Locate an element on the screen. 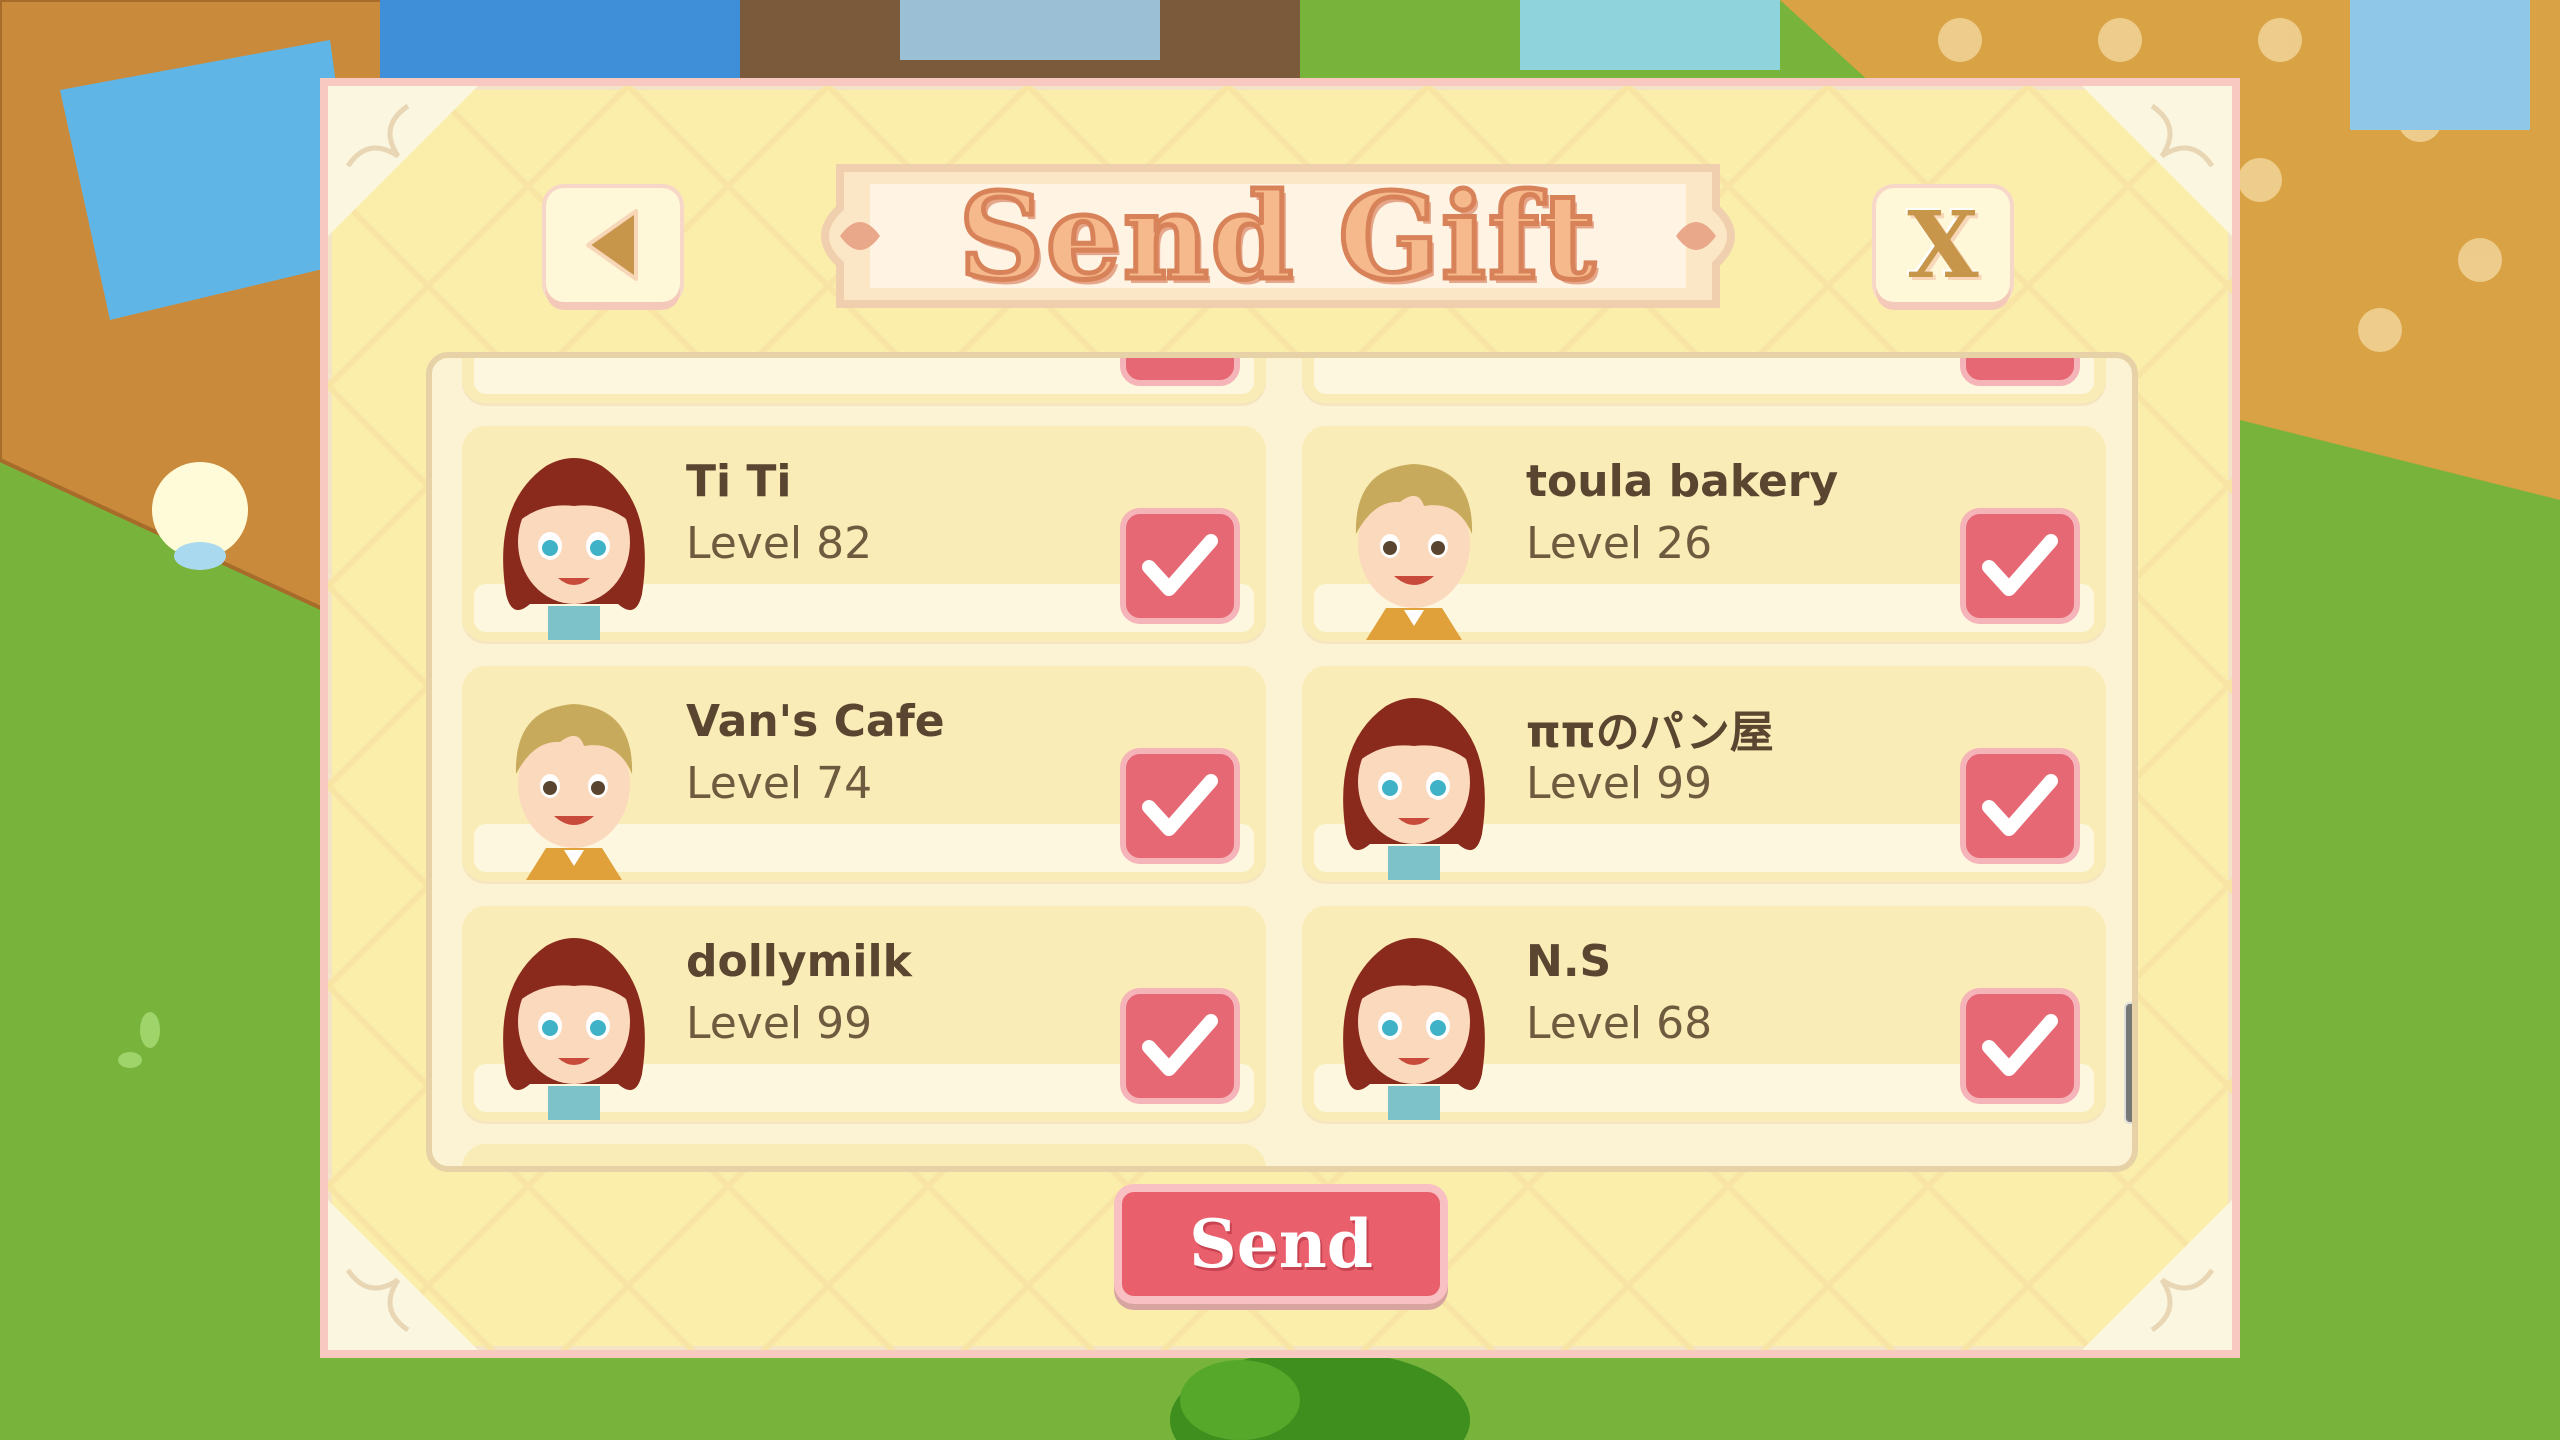 The image size is (2560, 1440). back-button is located at coordinates (613, 245).